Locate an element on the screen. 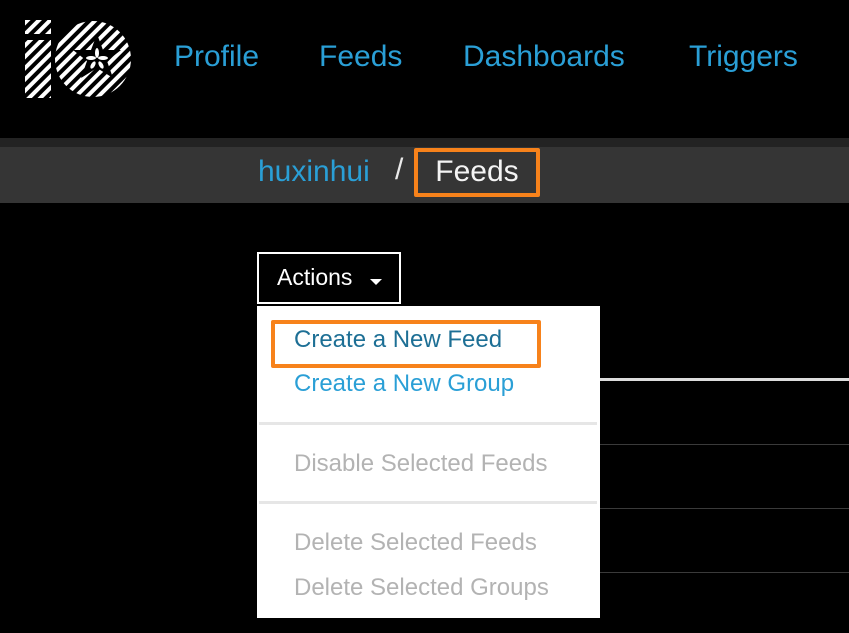  breadcrumb-current-highlighted: Feeds is located at coordinates (477, 172).